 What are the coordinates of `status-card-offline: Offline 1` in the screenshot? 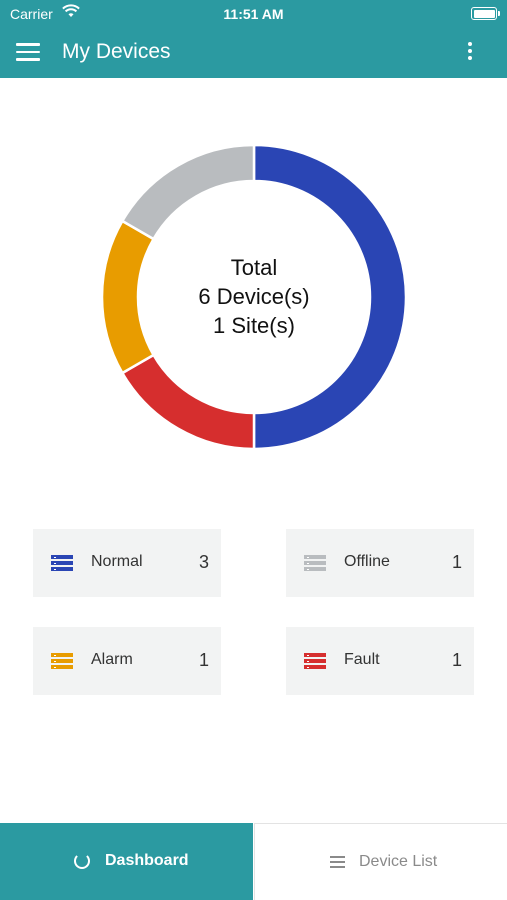 It's located at (380, 563).